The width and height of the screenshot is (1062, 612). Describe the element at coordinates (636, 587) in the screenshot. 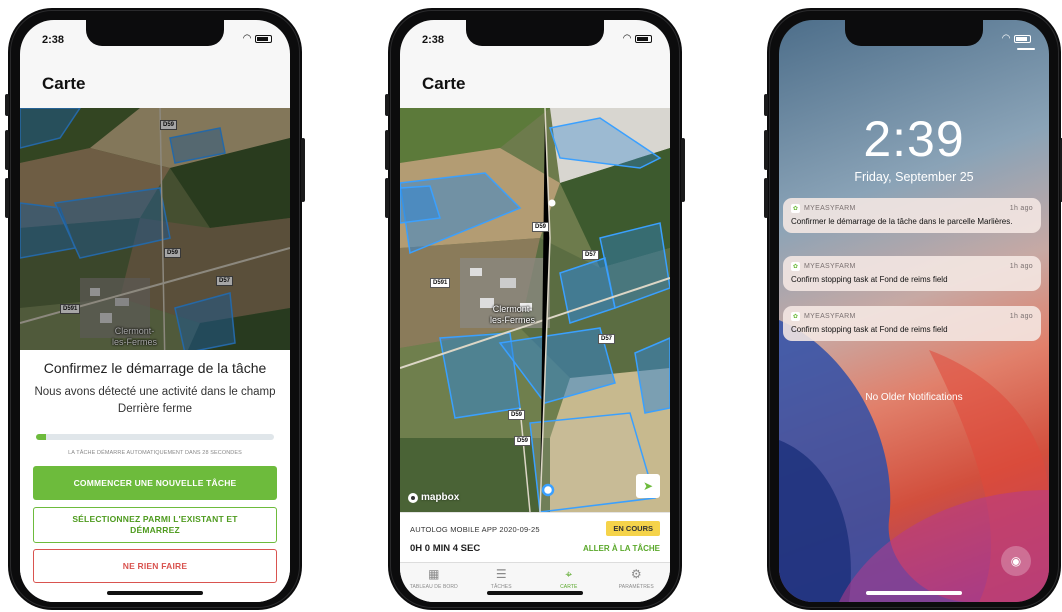

I see `tab-label: PARAMÈTRES` at that location.